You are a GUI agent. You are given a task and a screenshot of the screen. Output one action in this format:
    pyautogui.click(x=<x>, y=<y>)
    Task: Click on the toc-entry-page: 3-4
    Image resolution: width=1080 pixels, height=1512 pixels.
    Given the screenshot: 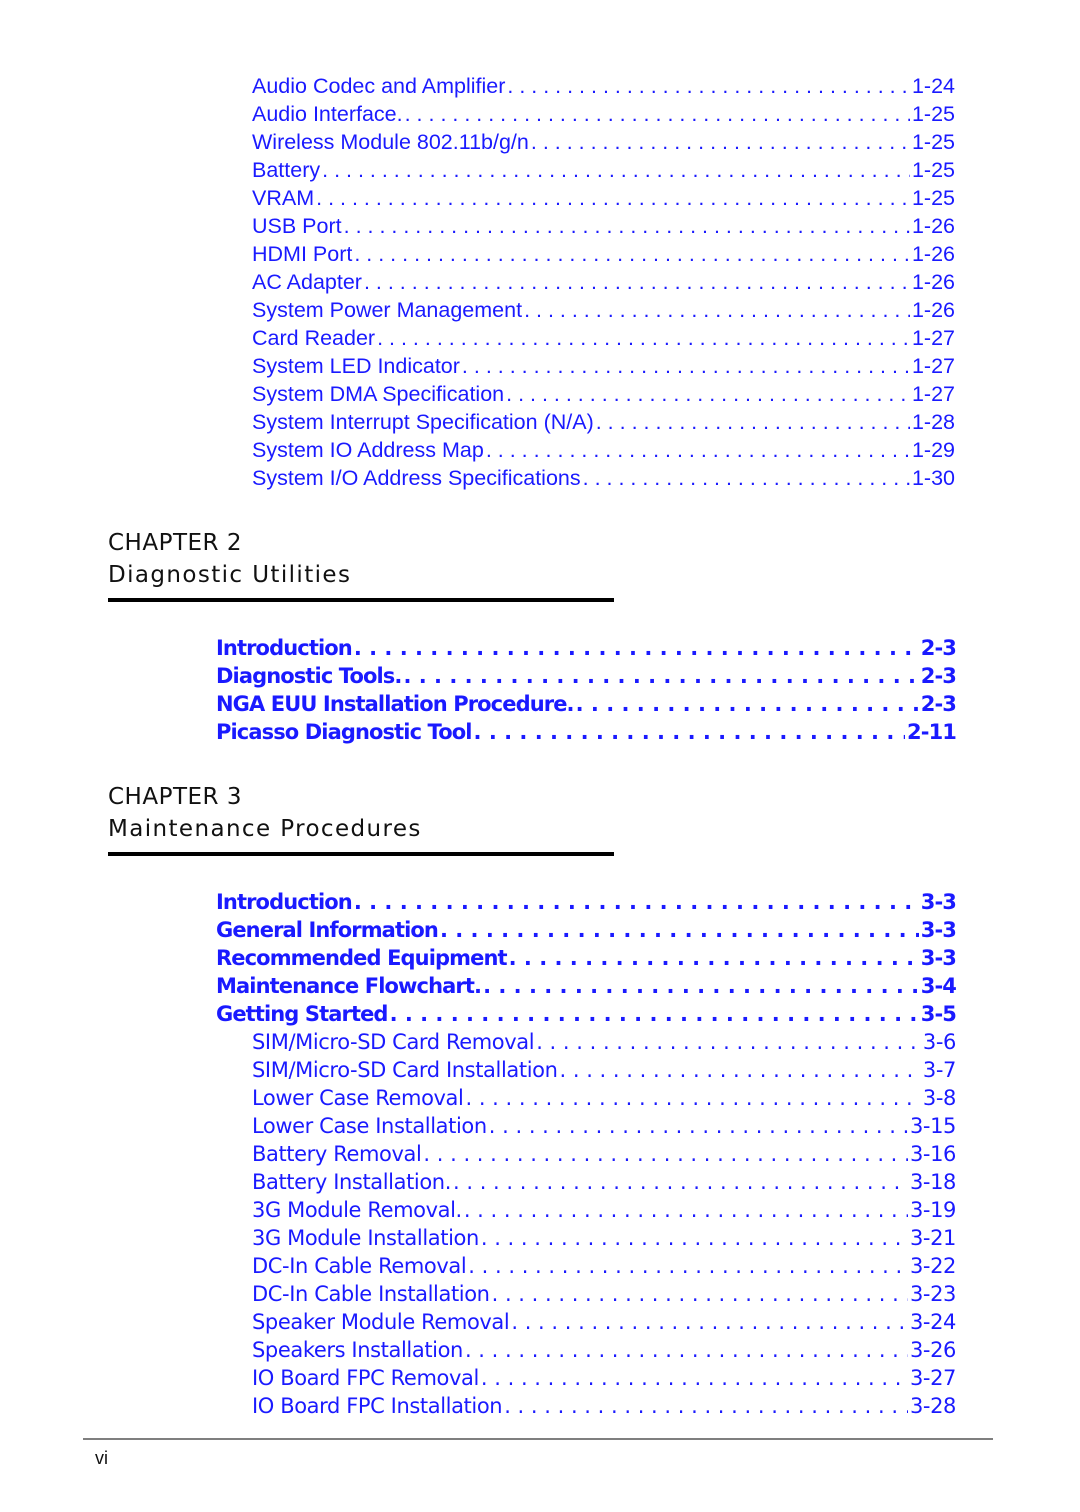 What is the action you would take?
    pyautogui.click(x=938, y=986)
    